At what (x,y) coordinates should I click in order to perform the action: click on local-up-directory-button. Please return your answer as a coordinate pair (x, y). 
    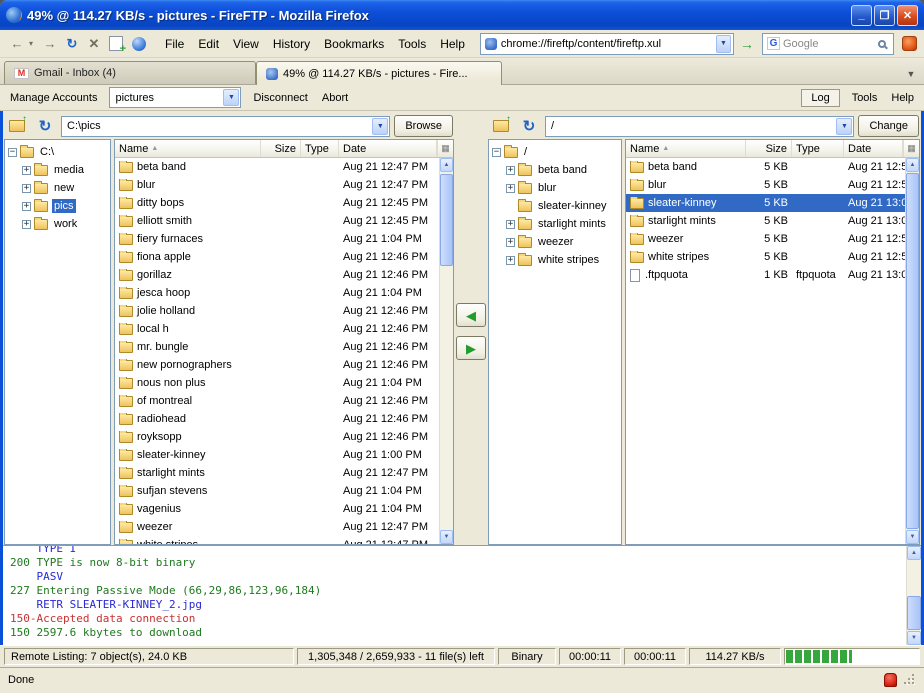
    Looking at the image, I should click on (17, 125).